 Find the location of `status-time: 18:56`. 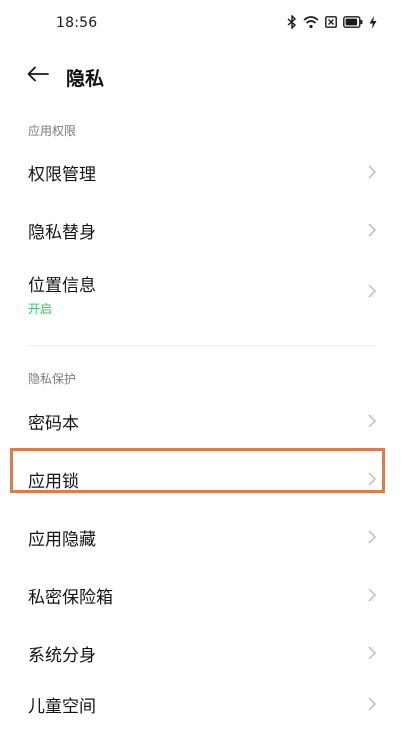

status-time: 18:56 is located at coordinates (77, 23).